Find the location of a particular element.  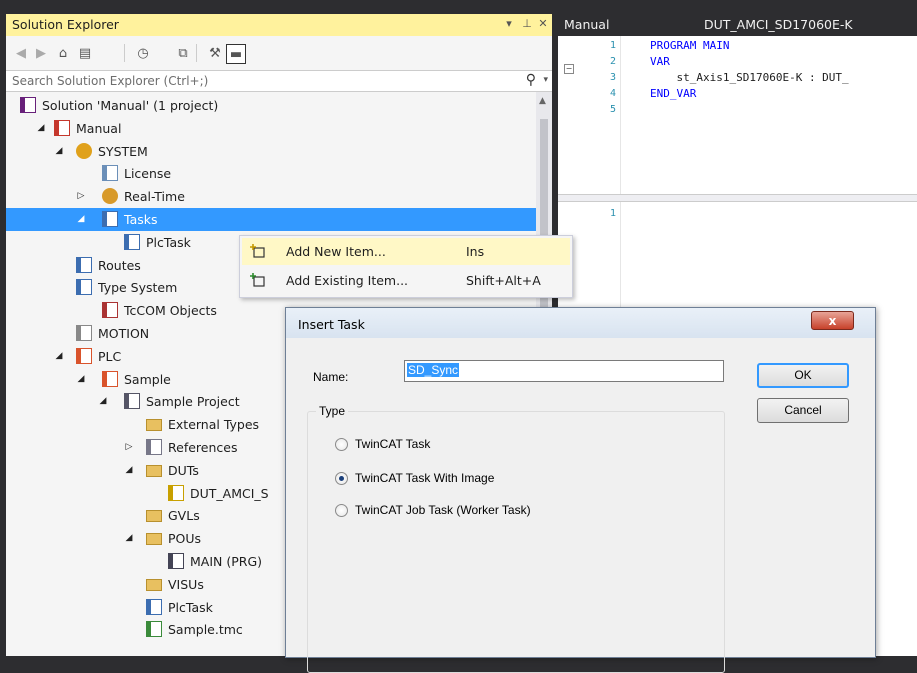

properties-icon: ⚒ is located at coordinates (215, 53).